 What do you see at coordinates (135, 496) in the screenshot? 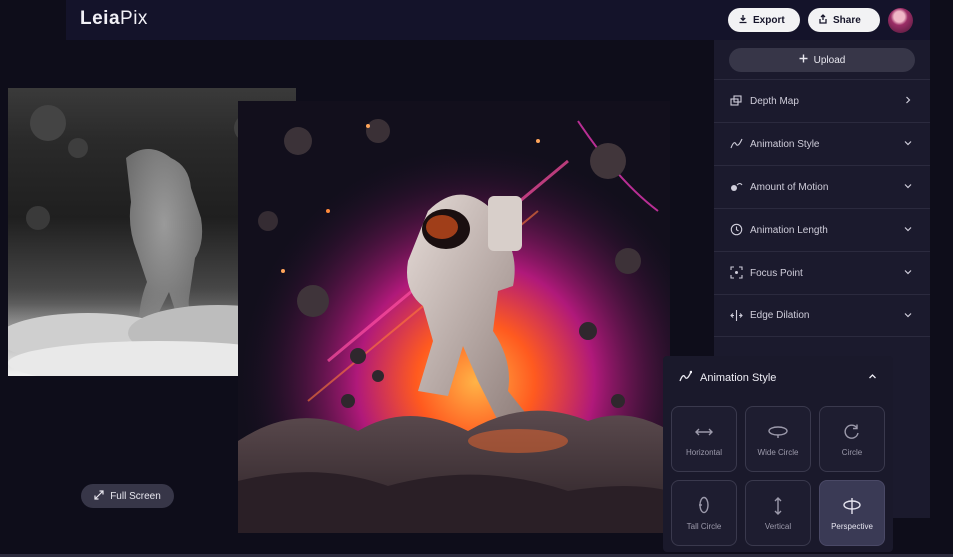
I see `fullscreen-label: Full Screen` at bounding box center [135, 496].